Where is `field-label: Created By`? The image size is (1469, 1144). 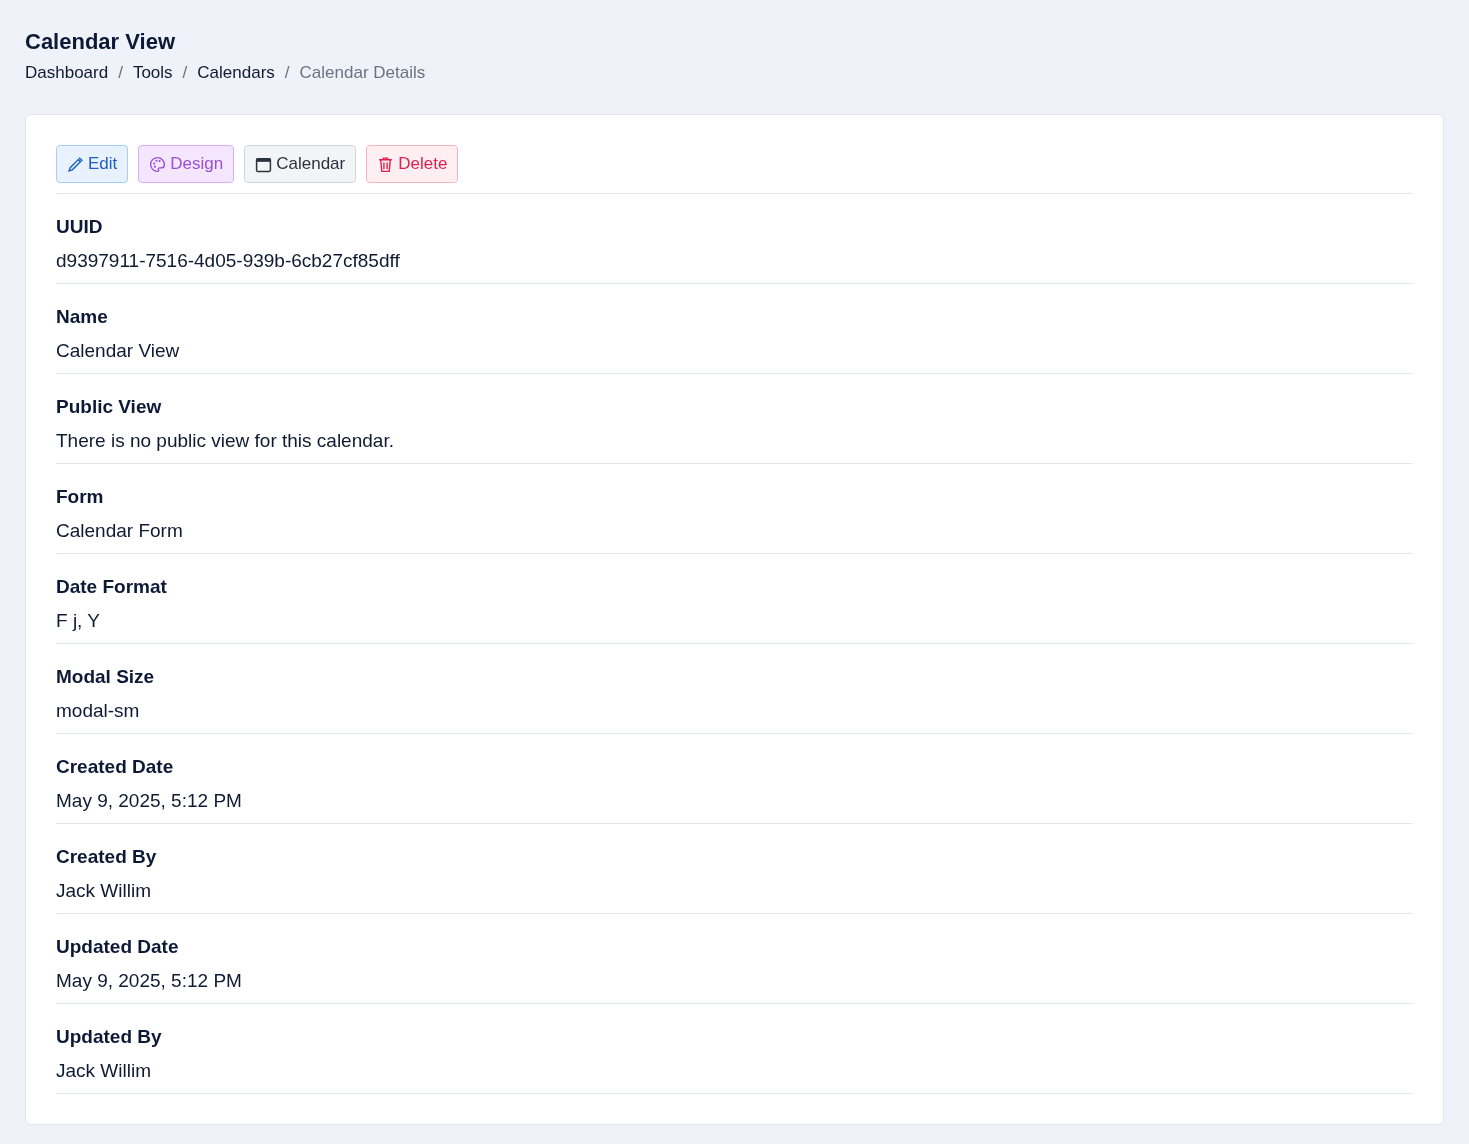
field-label: Created By is located at coordinates (107, 857).